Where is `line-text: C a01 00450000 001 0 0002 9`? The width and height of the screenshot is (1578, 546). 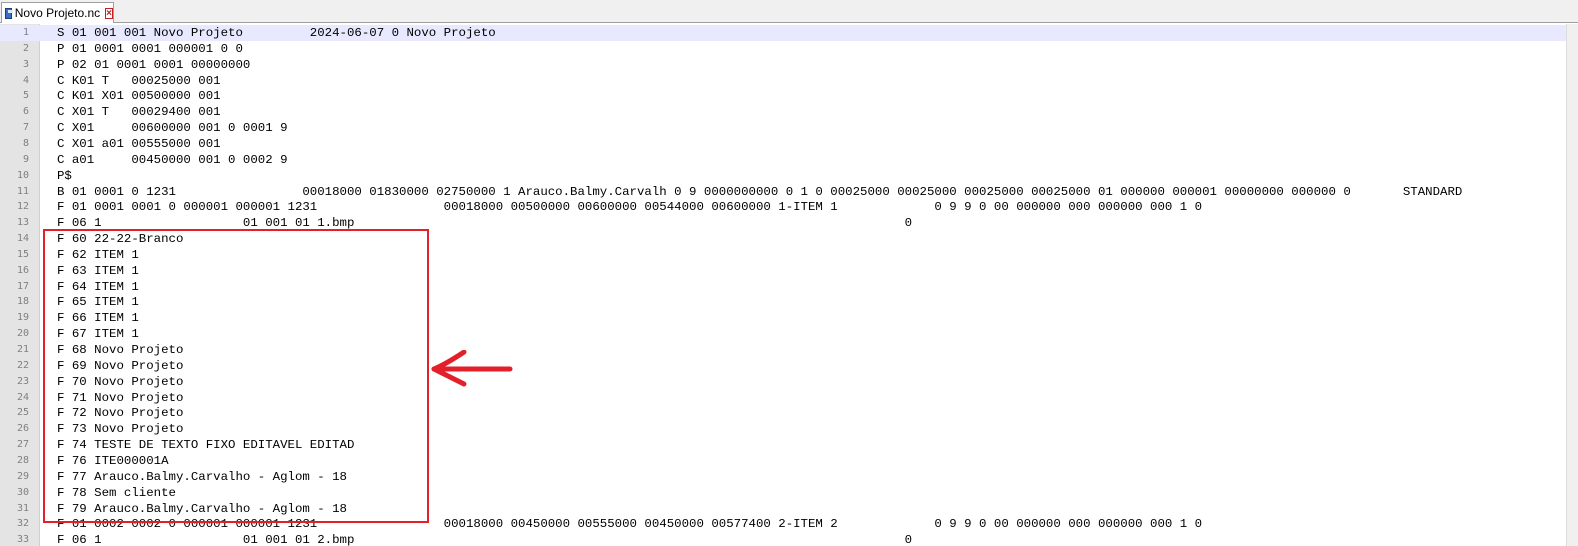
line-text: C a01 00450000 001 0 0002 9 is located at coordinates (172, 160).